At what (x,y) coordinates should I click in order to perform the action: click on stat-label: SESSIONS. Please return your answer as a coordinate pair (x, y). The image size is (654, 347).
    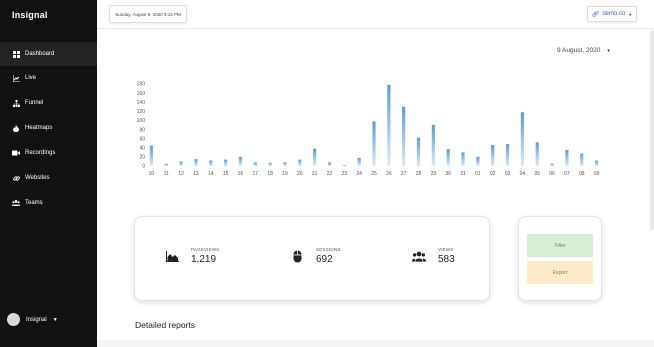
    Looking at the image, I should click on (328, 249).